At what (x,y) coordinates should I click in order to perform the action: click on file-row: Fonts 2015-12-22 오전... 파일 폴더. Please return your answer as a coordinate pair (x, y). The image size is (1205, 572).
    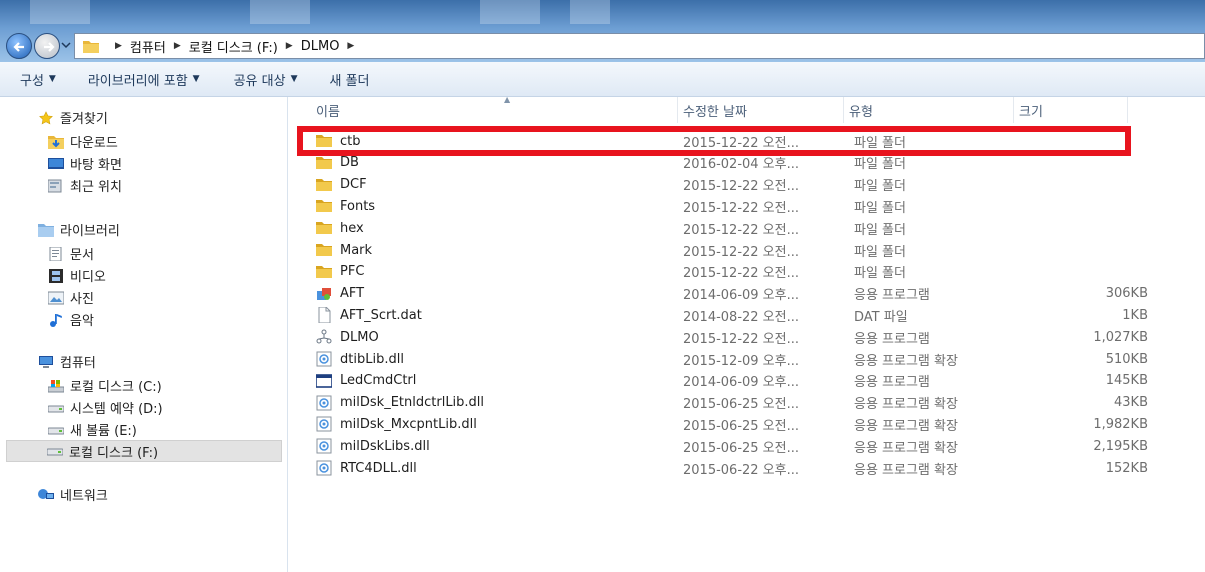
    Looking at the image, I should click on (728, 206).